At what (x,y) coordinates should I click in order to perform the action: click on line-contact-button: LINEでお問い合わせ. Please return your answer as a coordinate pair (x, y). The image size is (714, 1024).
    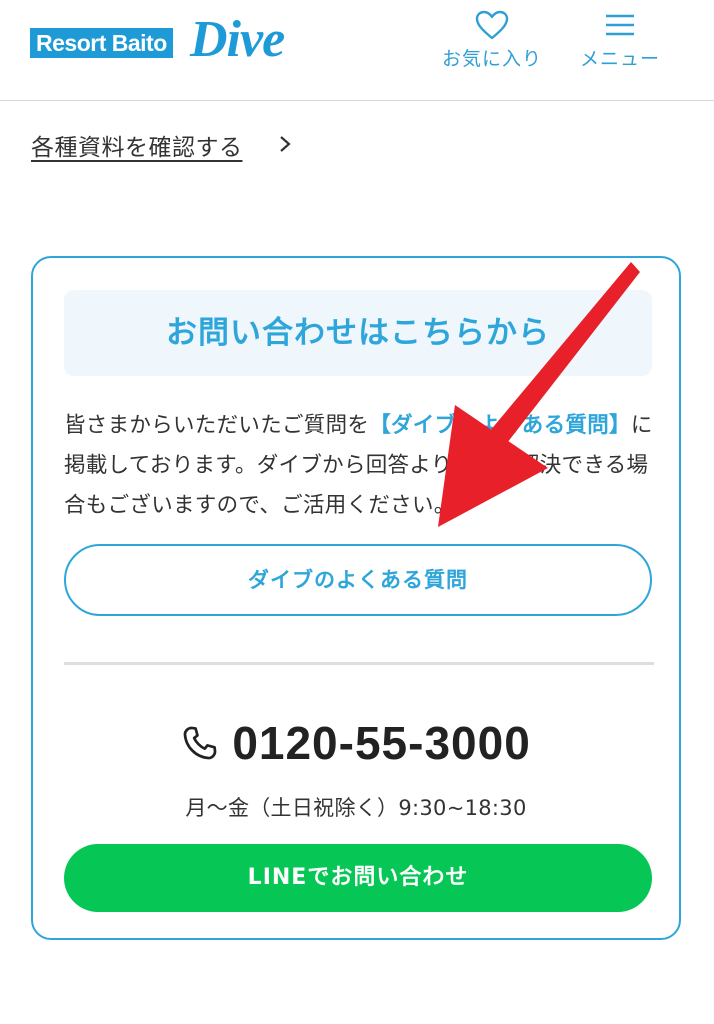
    Looking at the image, I should click on (358, 878).